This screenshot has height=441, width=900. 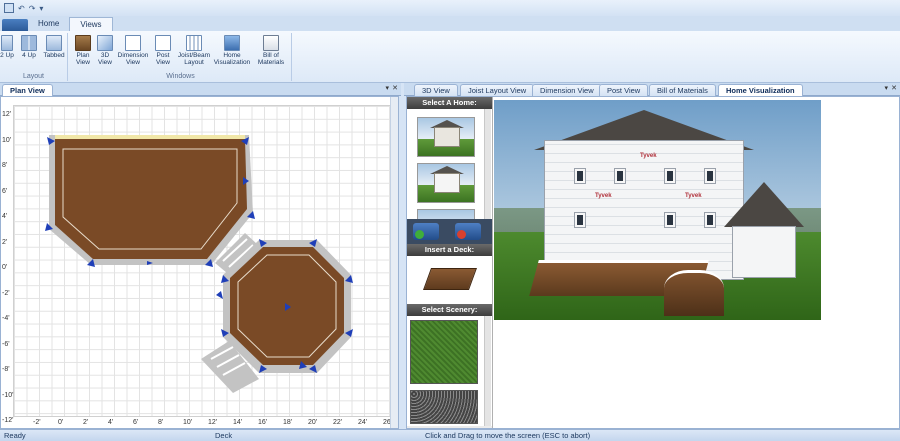 What do you see at coordinates (54, 43) in the screenshot?
I see `tabbed-icon` at bounding box center [54, 43].